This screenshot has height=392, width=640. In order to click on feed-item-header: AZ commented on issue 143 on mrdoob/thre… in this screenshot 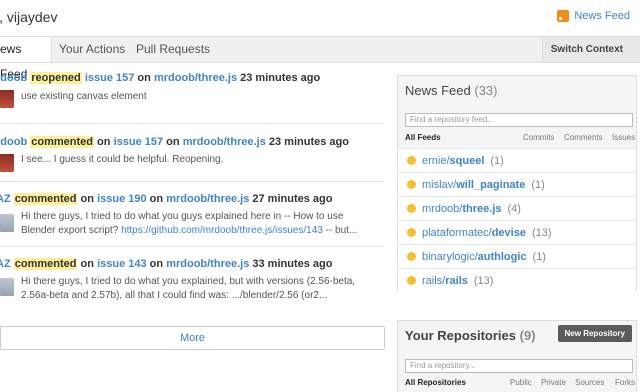, I will do `click(166, 264)`.